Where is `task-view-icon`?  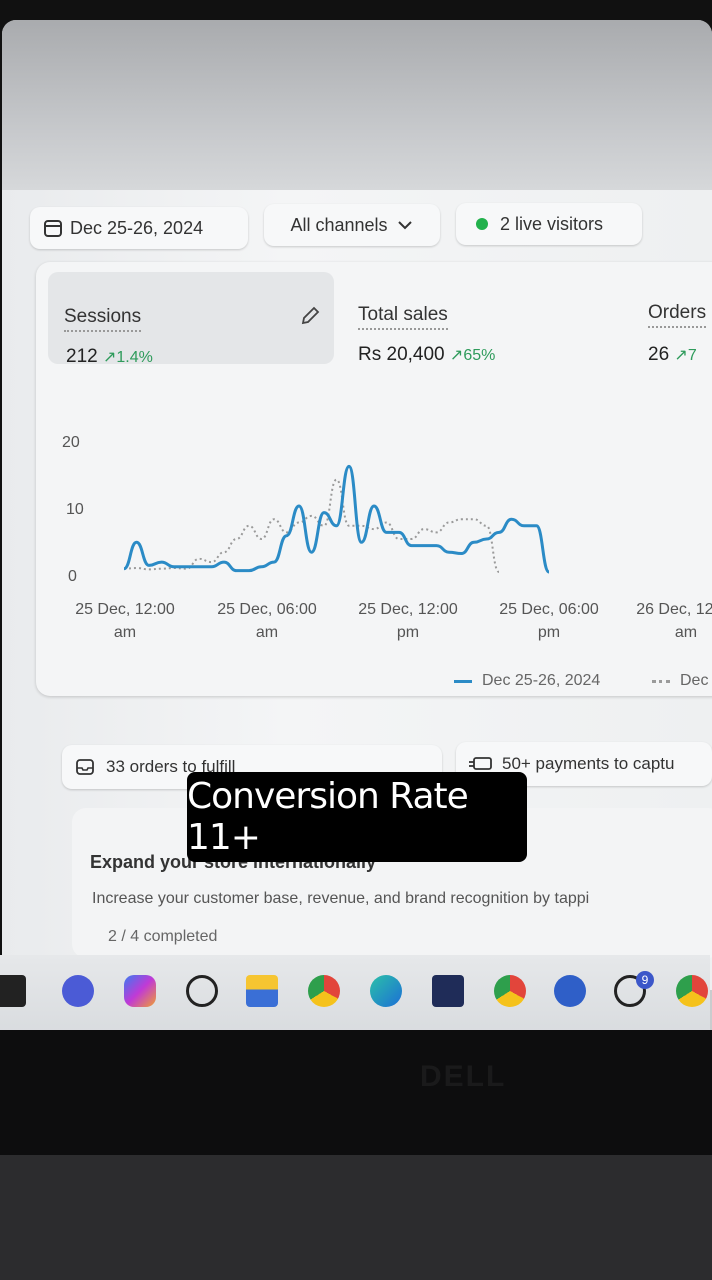
task-view-icon is located at coordinates (13, 991).